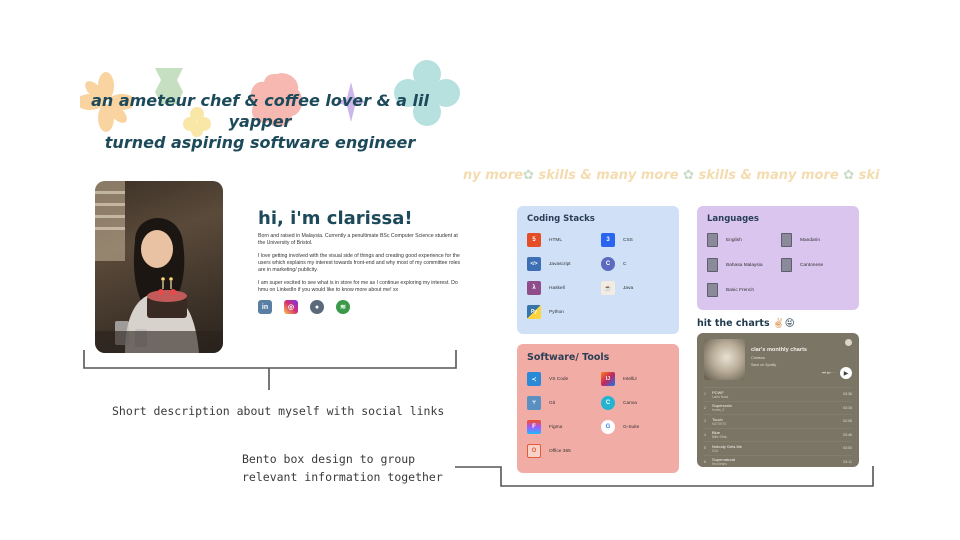 This screenshot has height=540, width=960. What do you see at coordinates (561, 427) in the screenshot?
I see `list-item: F Figma` at bounding box center [561, 427].